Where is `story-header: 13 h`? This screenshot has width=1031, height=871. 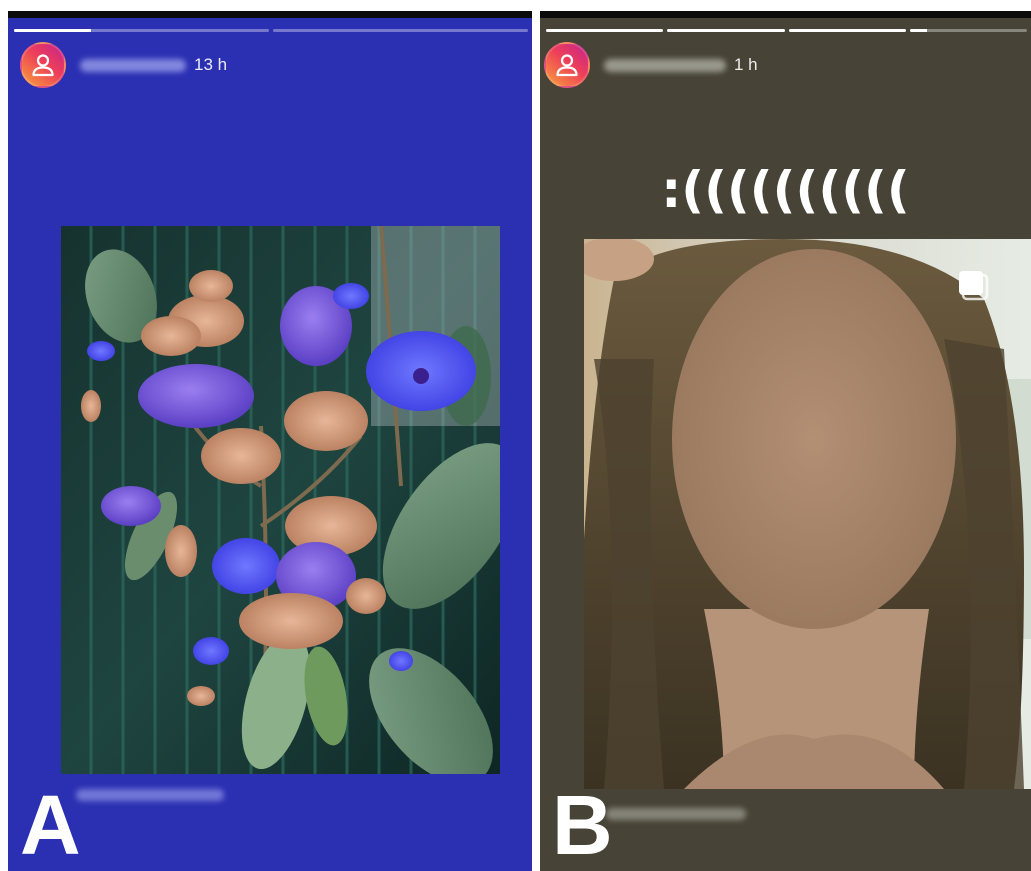
story-header: 13 h is located at coordinates (123, 65).